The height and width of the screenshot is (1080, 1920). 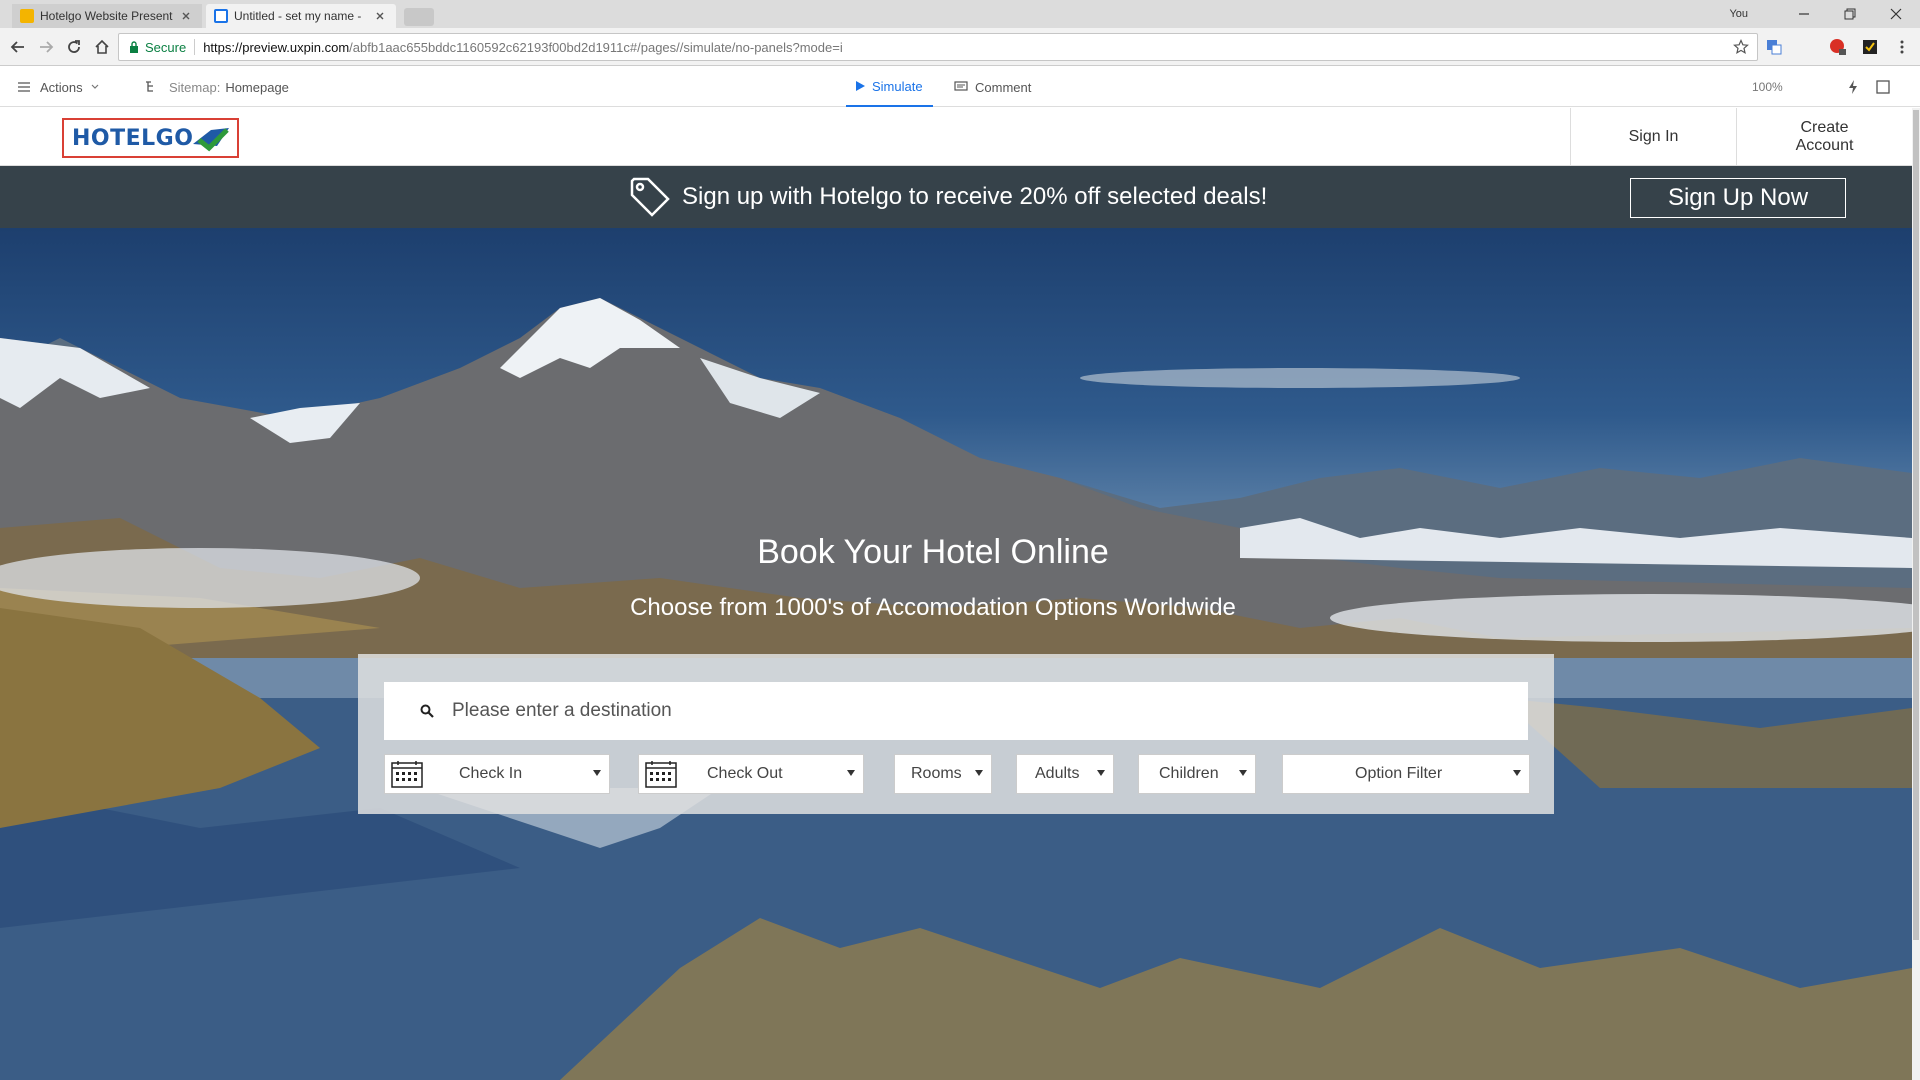 I want to click on url-host: https://preview.uxpin.com, so click(x=276, y=47).